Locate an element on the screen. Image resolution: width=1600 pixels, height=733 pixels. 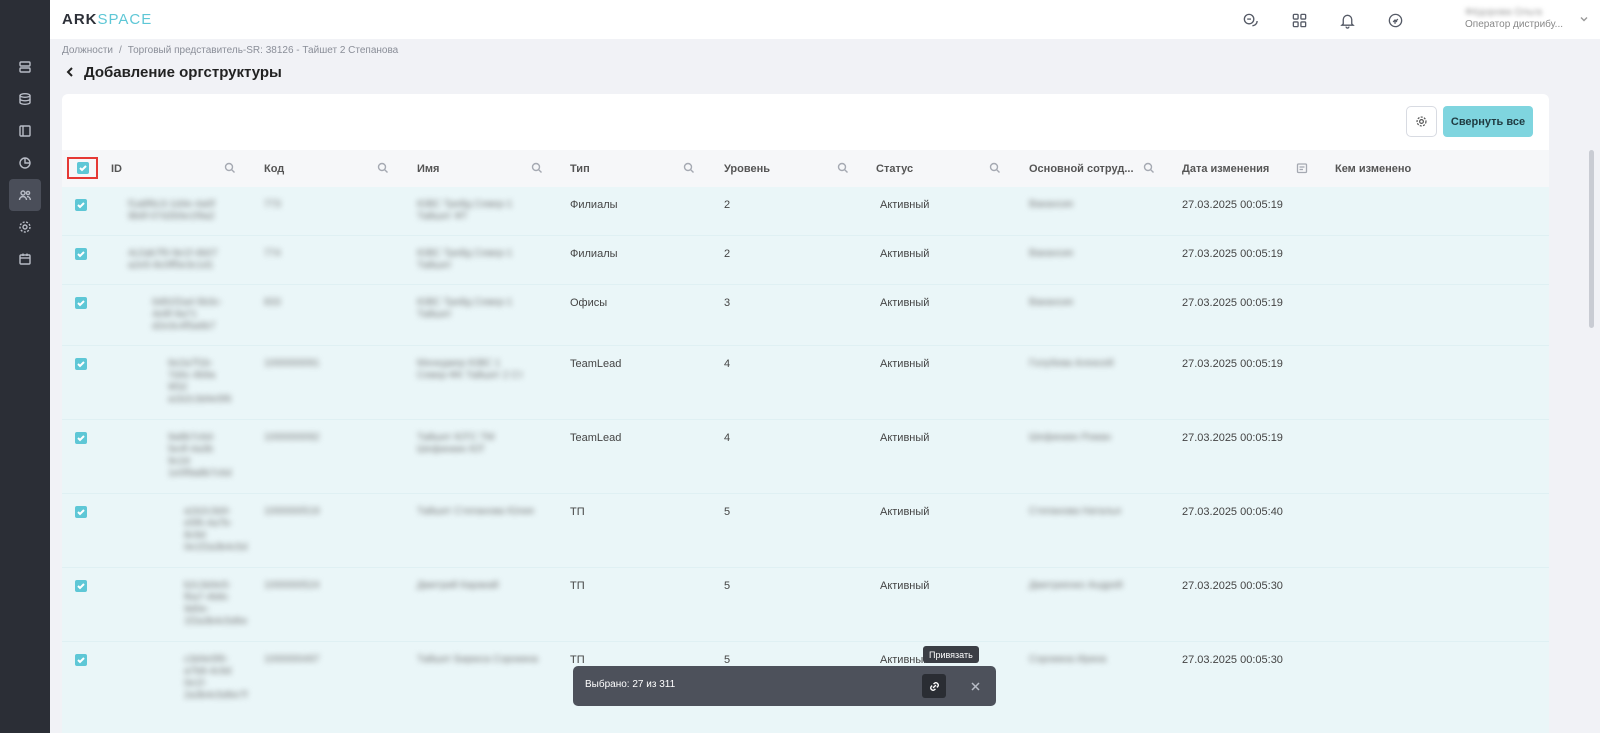
select-all-checkbox is located at coordinates (82, 168).